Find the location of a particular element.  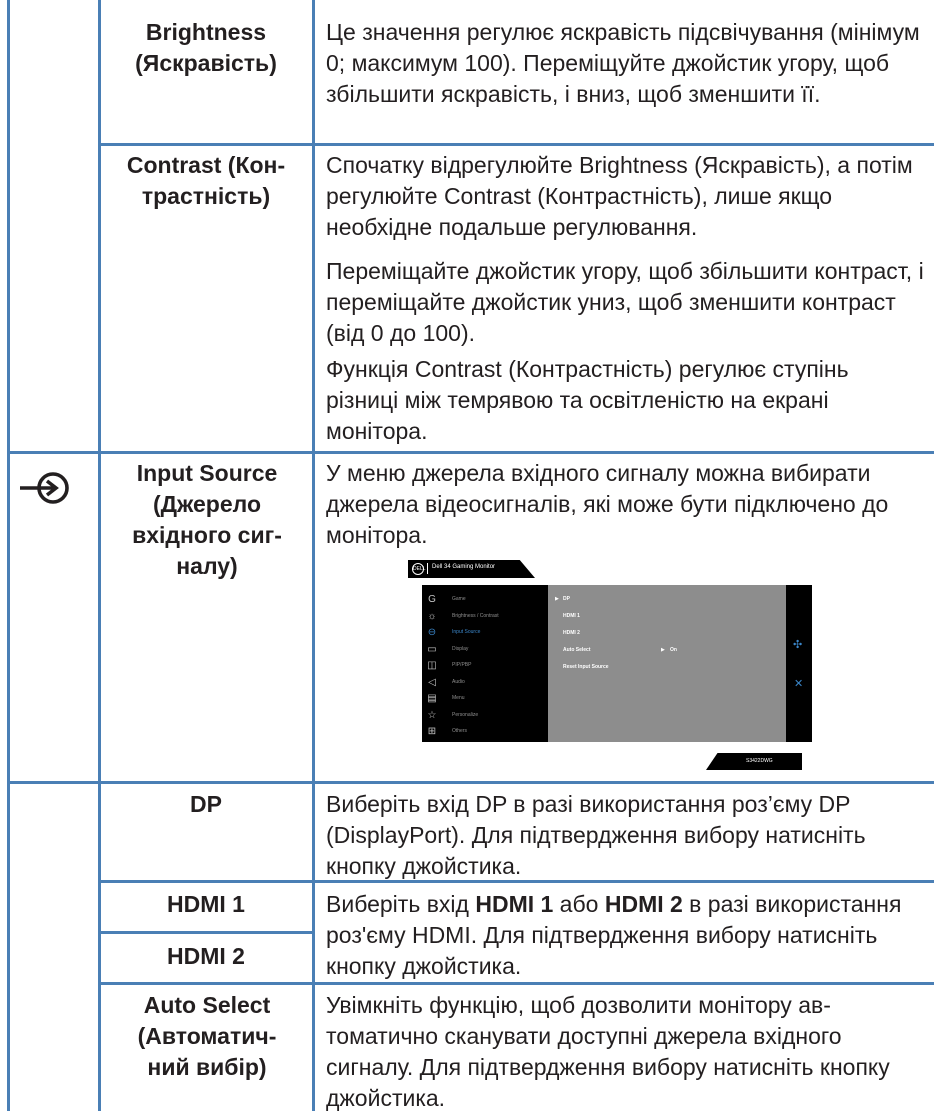

table-border-col2 is located at coordinates (313, 555).